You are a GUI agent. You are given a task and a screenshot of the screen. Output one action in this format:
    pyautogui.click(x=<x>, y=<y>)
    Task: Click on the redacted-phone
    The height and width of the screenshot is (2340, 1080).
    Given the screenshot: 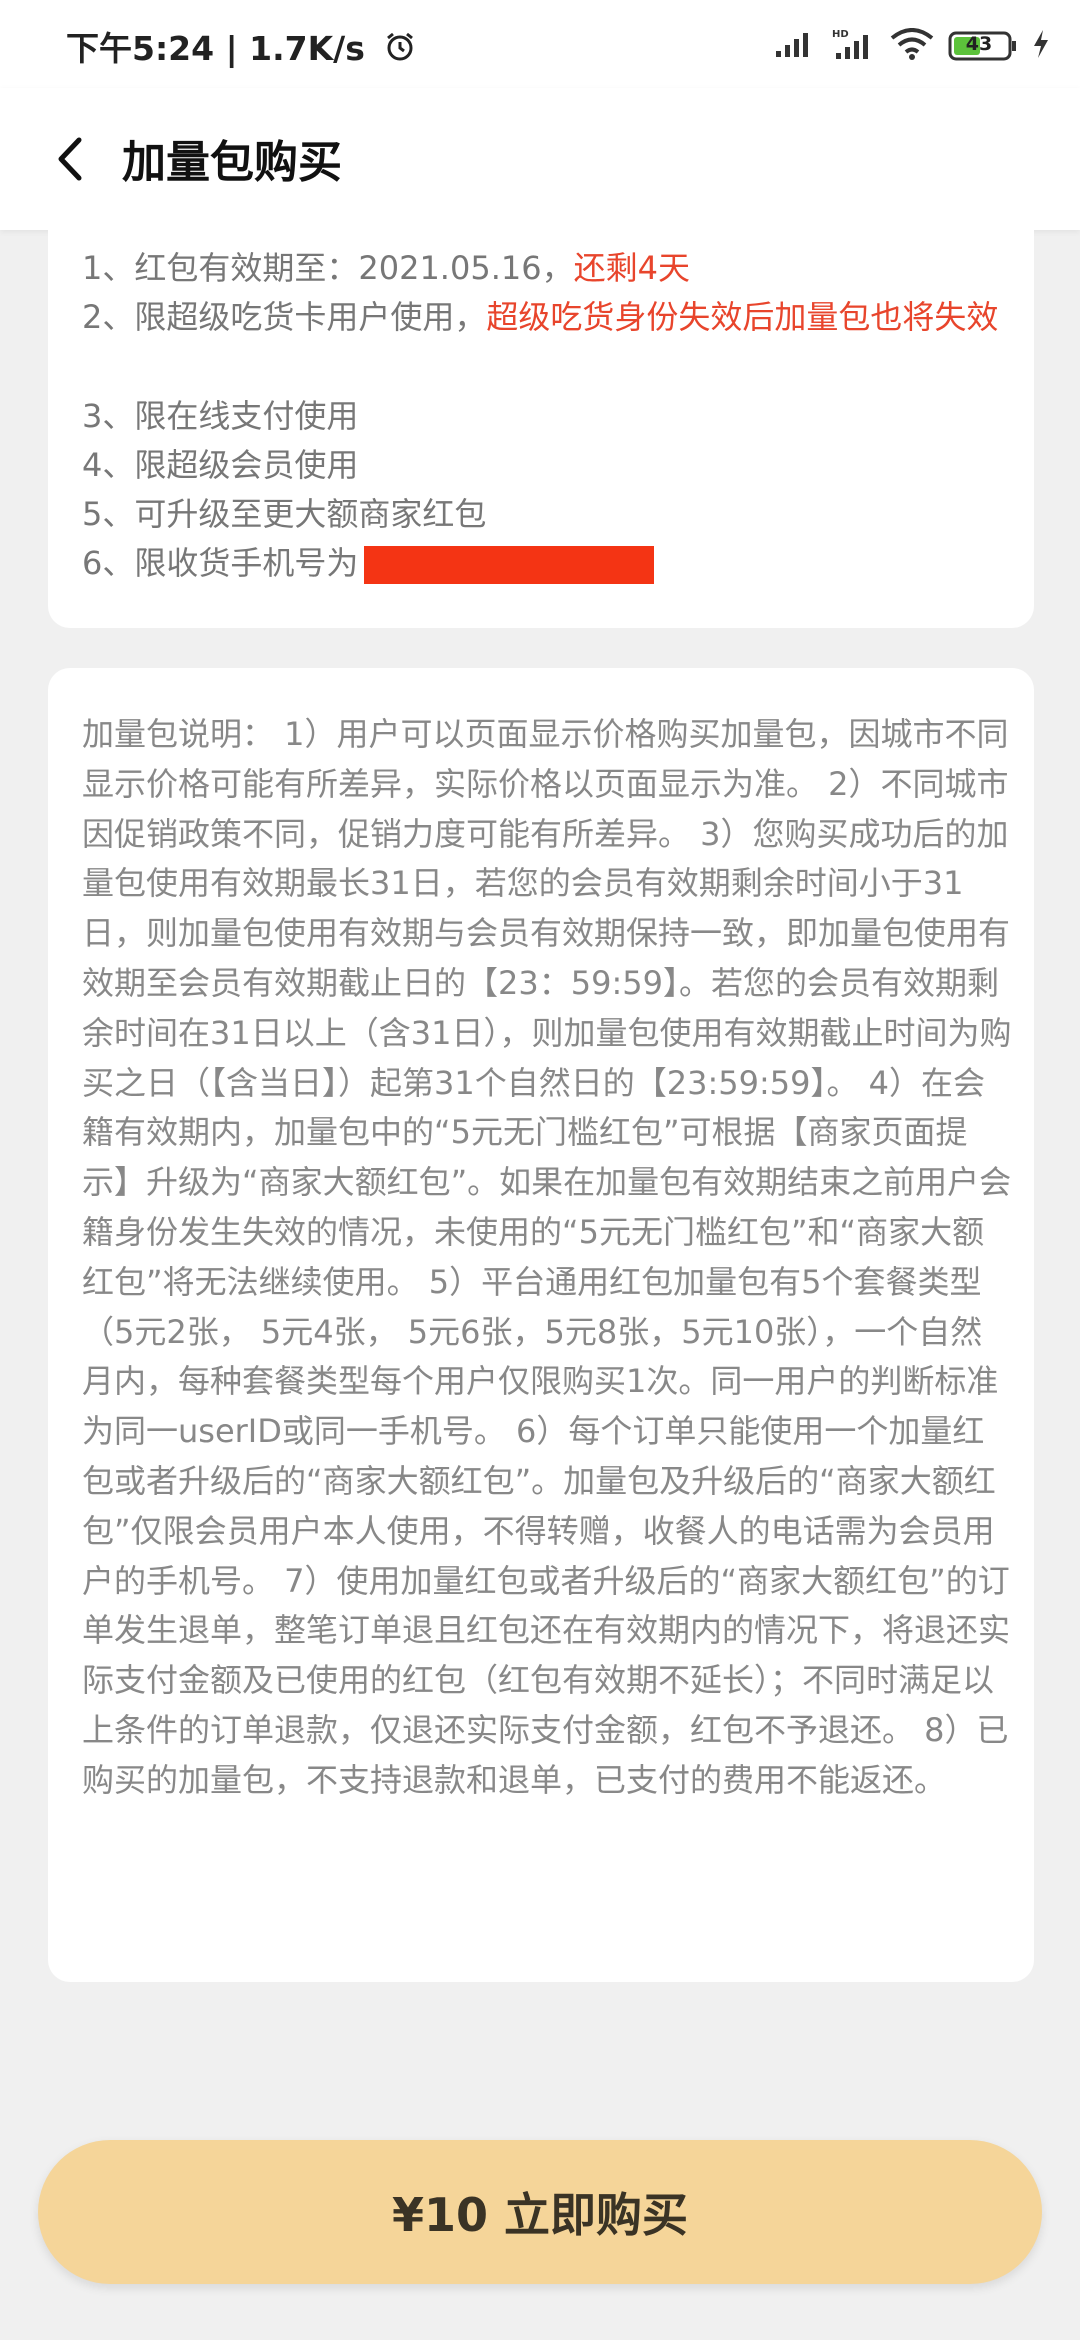 What is the action you would take?
    pyautogui.click(x=509, y=565)
    